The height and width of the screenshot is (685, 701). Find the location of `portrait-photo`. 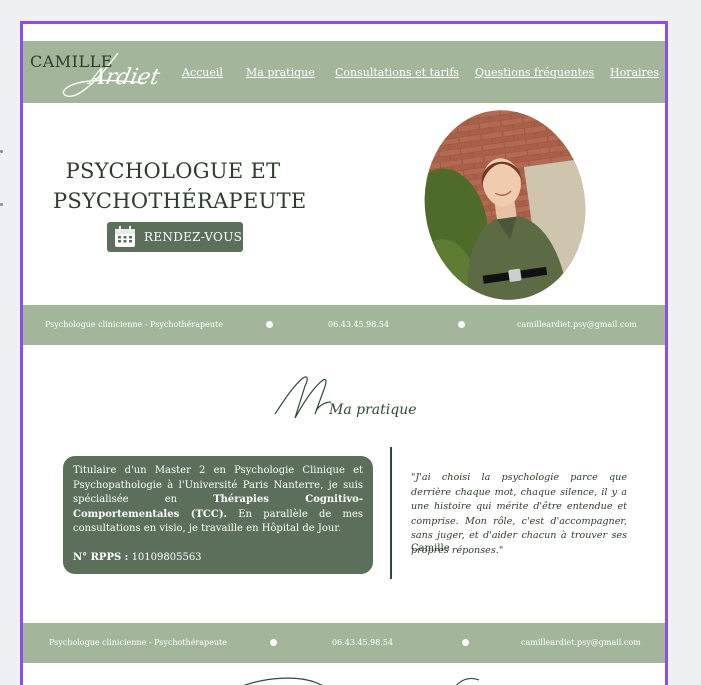

portrait-photo is located at coordinates (505, 205).